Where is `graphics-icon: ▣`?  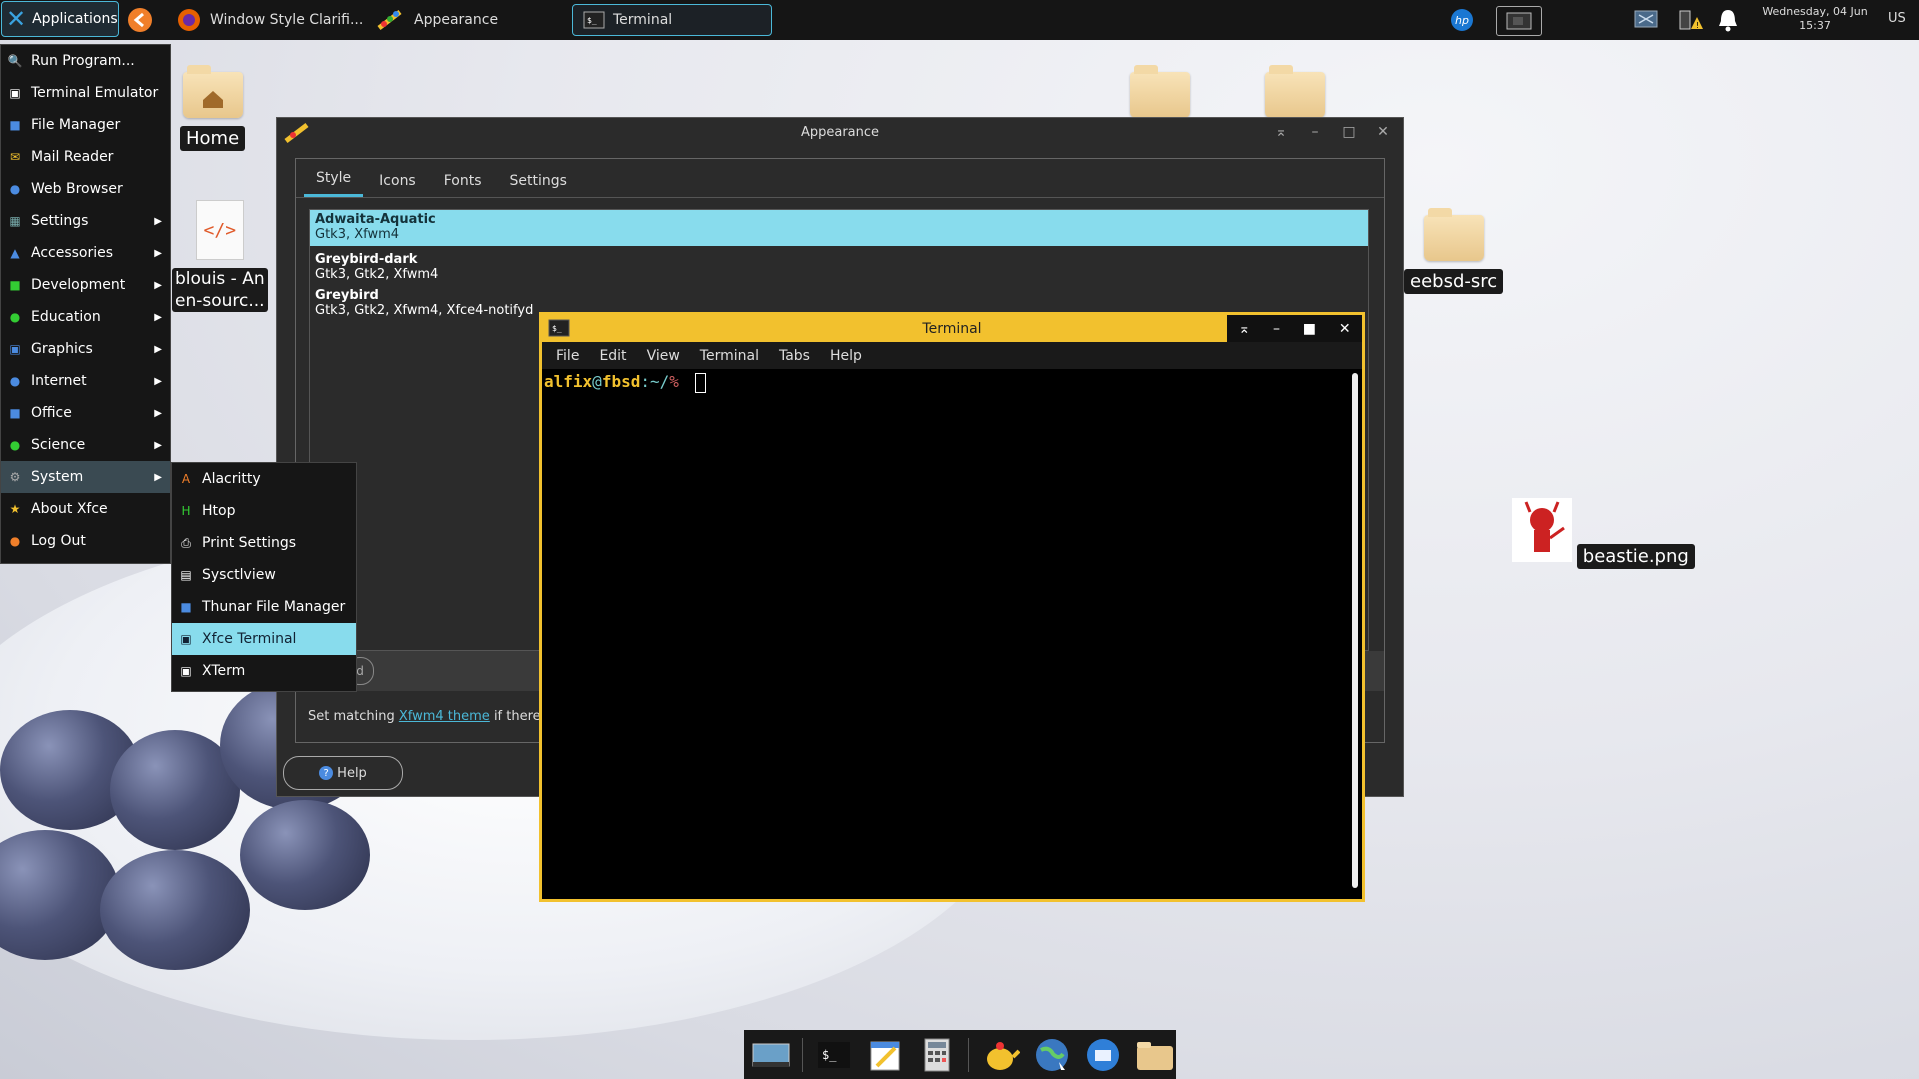 graphics-icon: ▣ is located at coordinates (15, 349).